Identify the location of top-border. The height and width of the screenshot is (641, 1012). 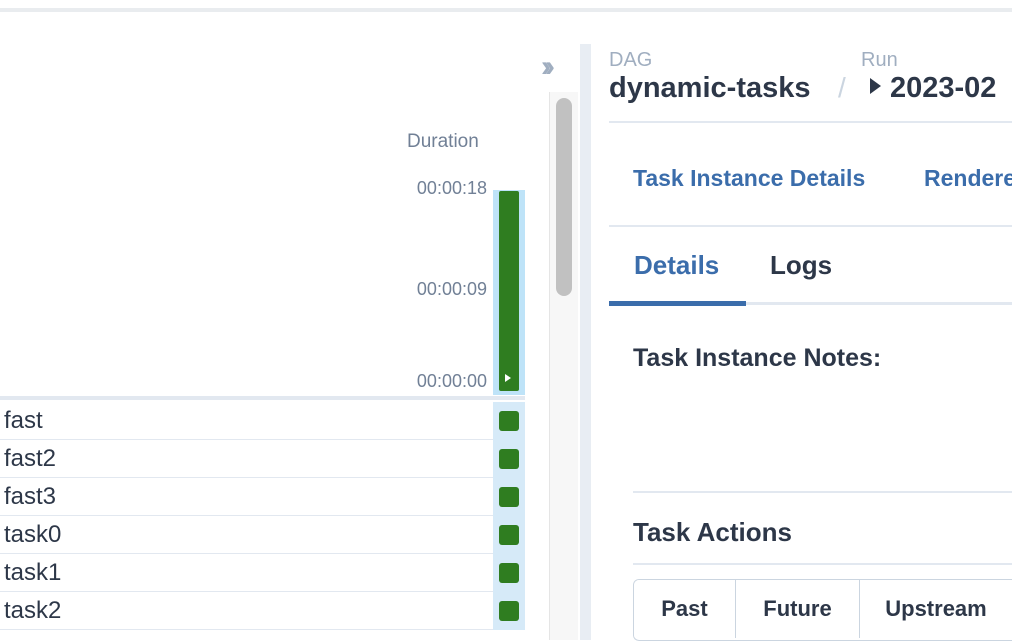
(506, 10).